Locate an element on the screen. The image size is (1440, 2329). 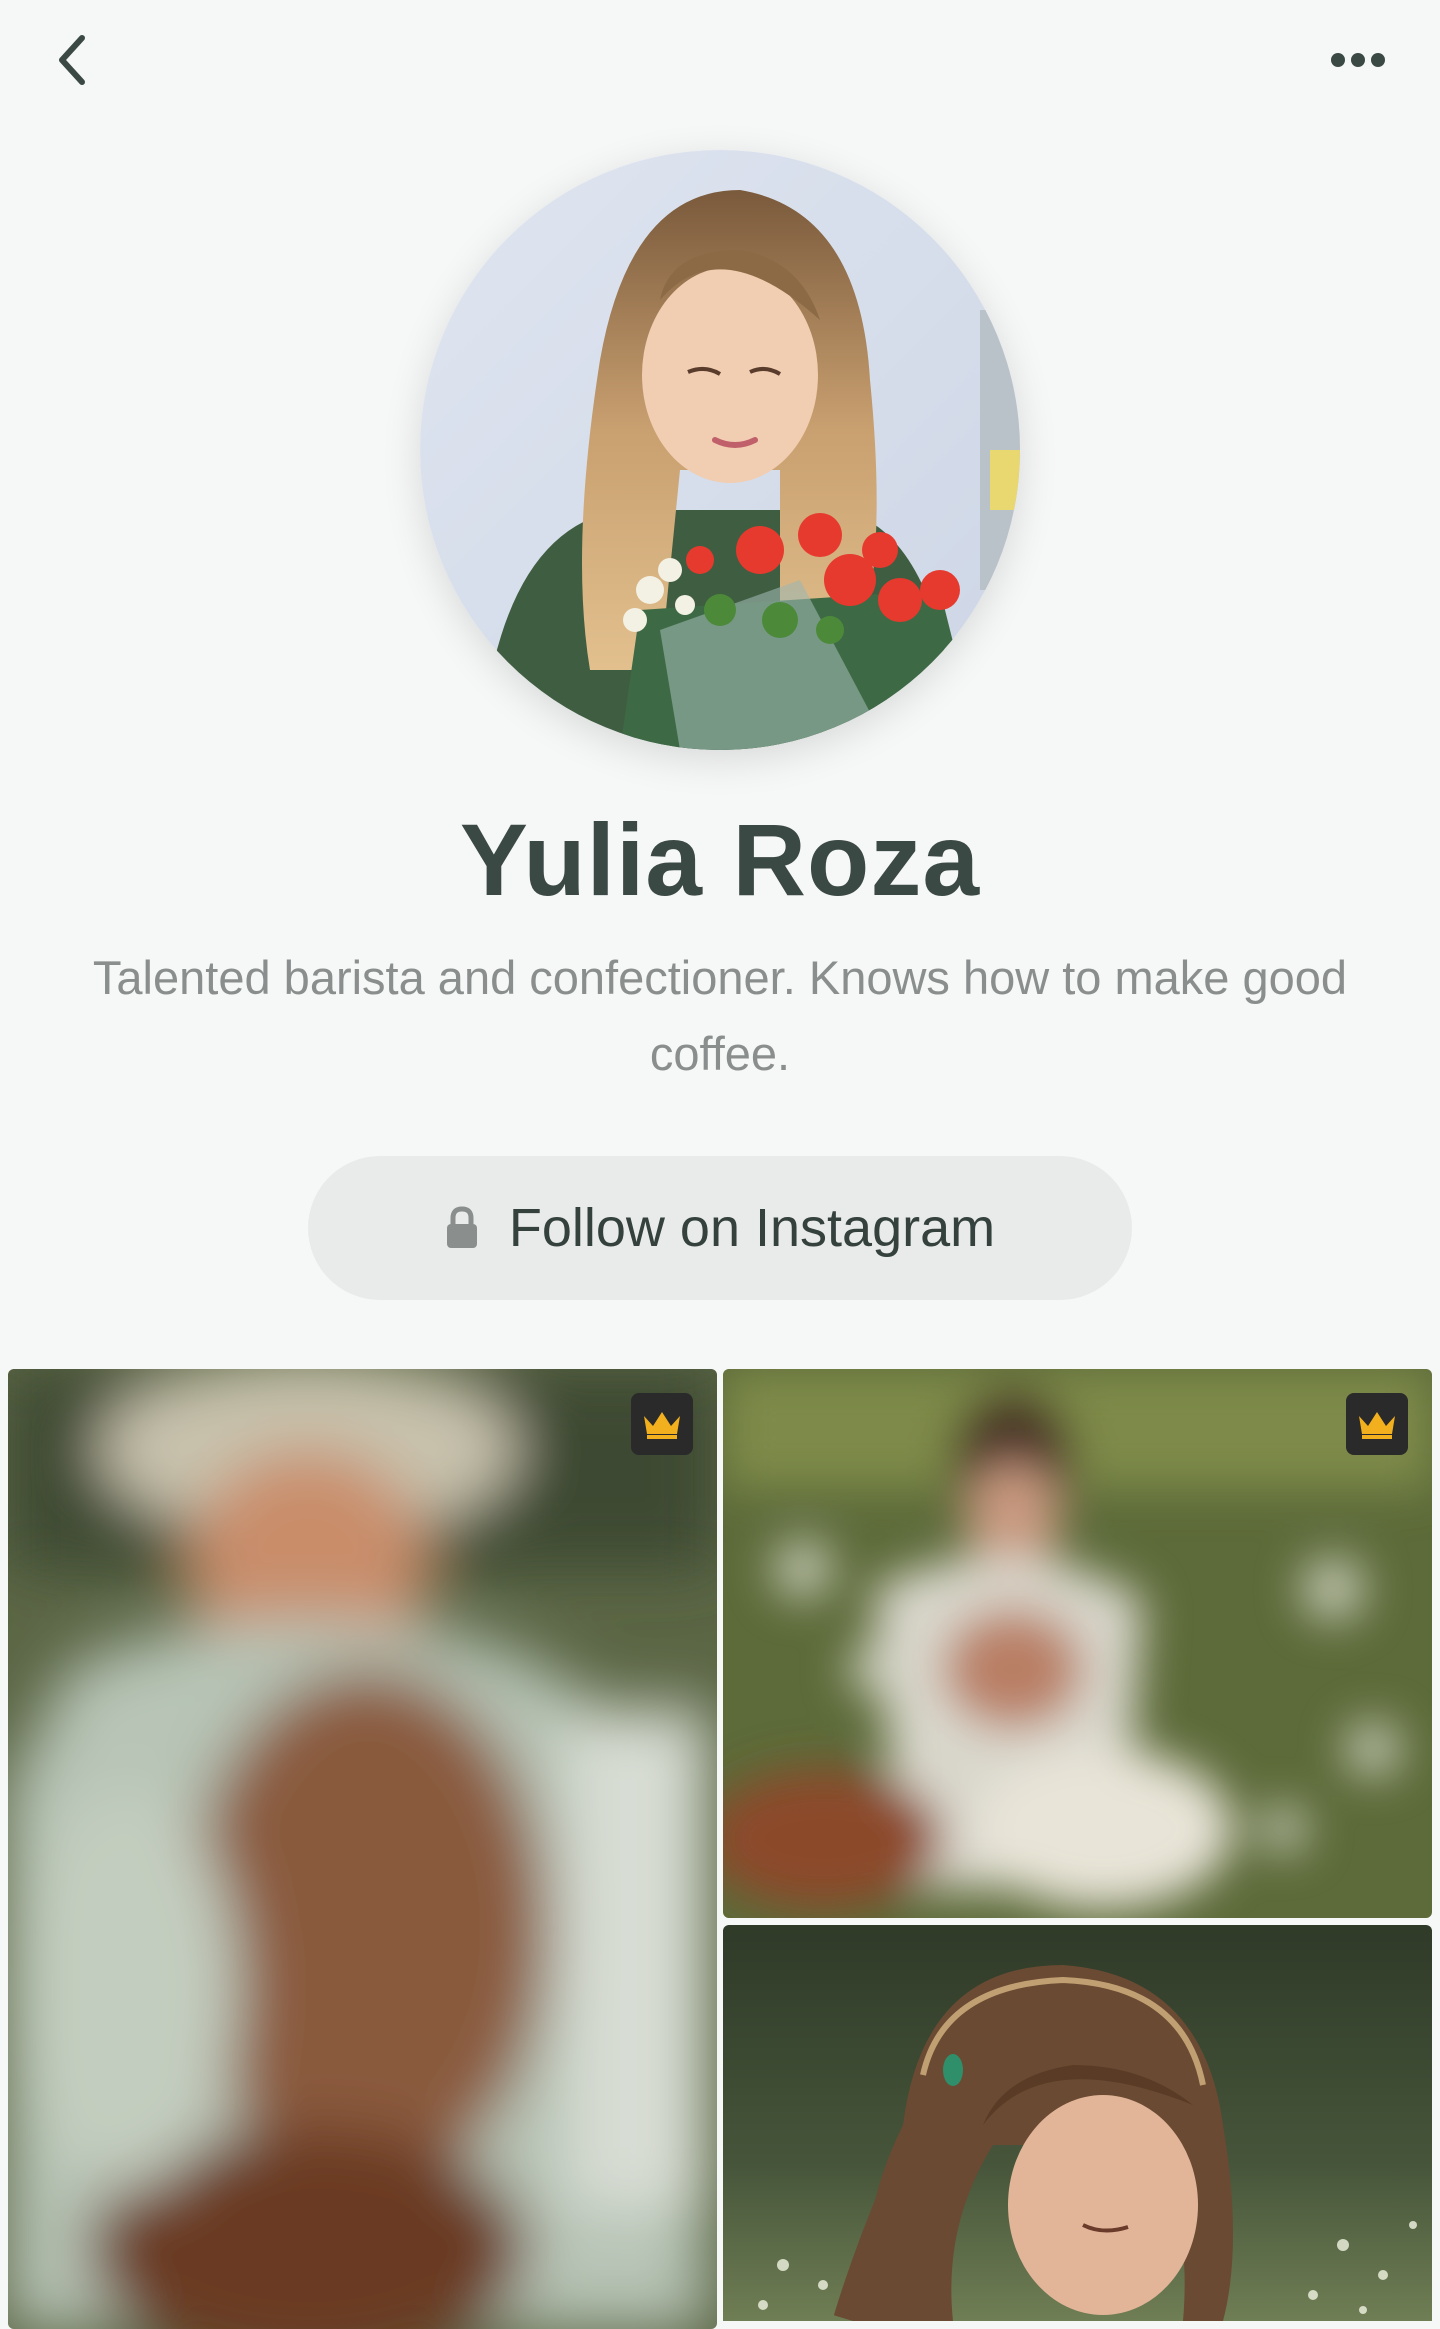
more-horizontal-icon is located at coordinates (1358, 60).